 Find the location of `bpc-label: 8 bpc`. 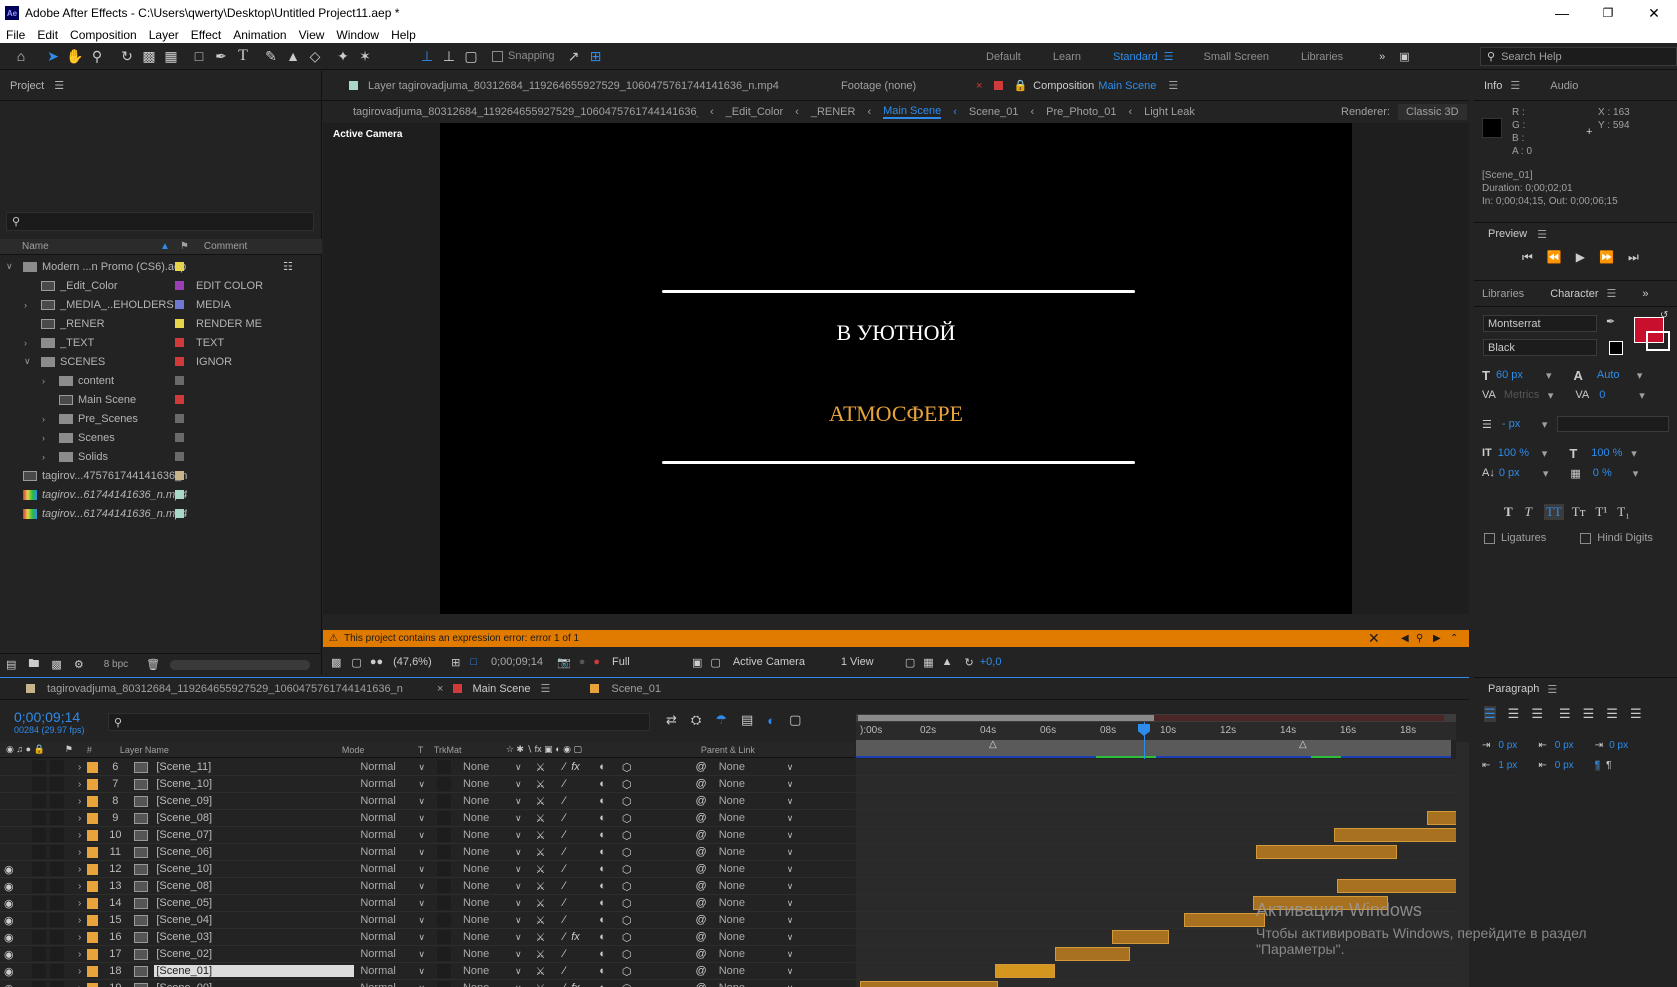

bpc-label: 8 bpc is located at coordinates (116, 664).